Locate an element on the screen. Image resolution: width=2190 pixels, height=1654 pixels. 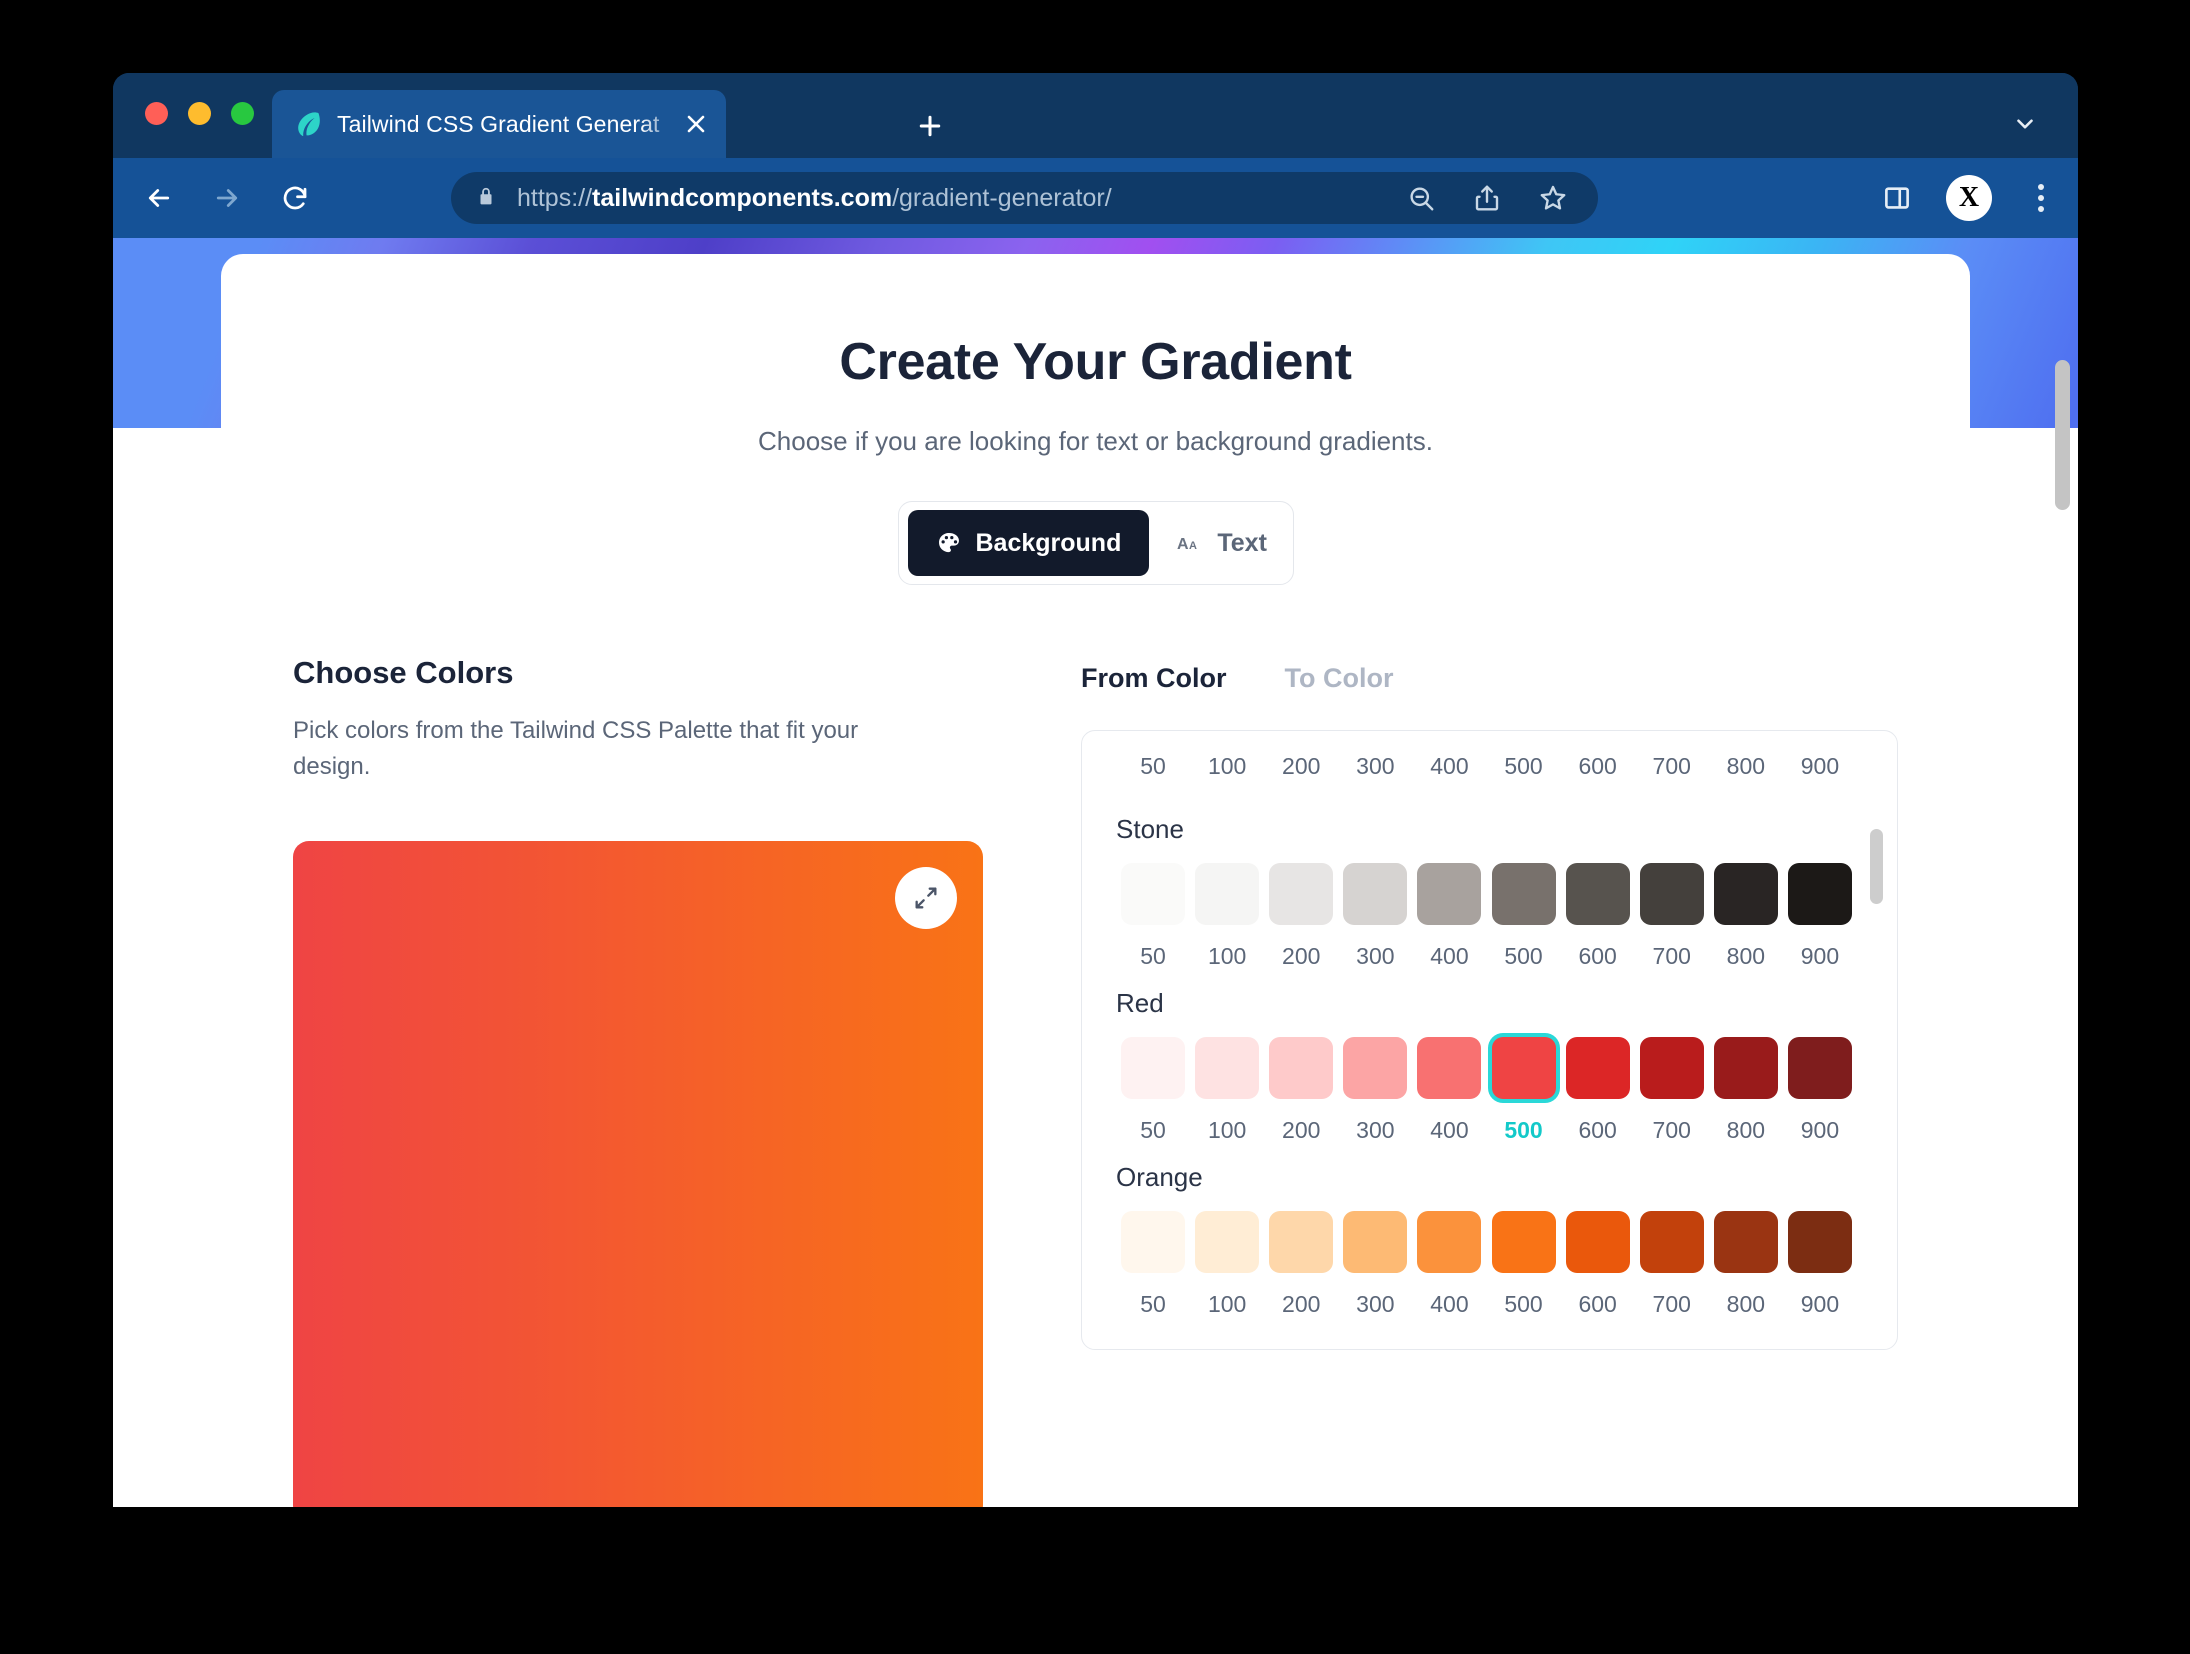
forward-arrow-icon is located at coordinates (227, 198).